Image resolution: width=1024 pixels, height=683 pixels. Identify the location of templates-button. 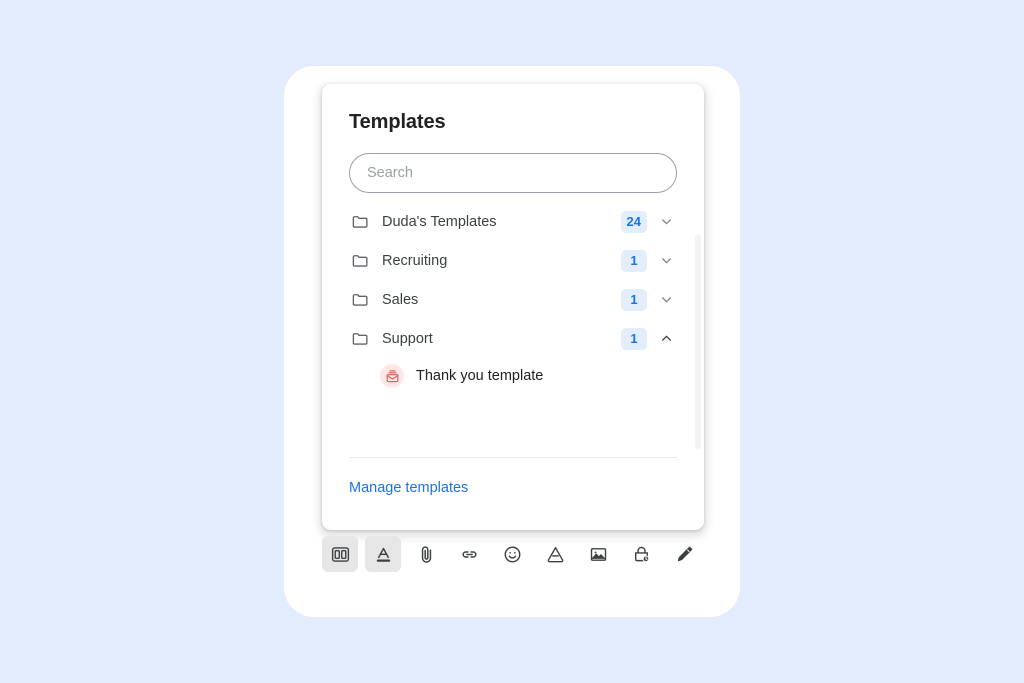
(340, 554).